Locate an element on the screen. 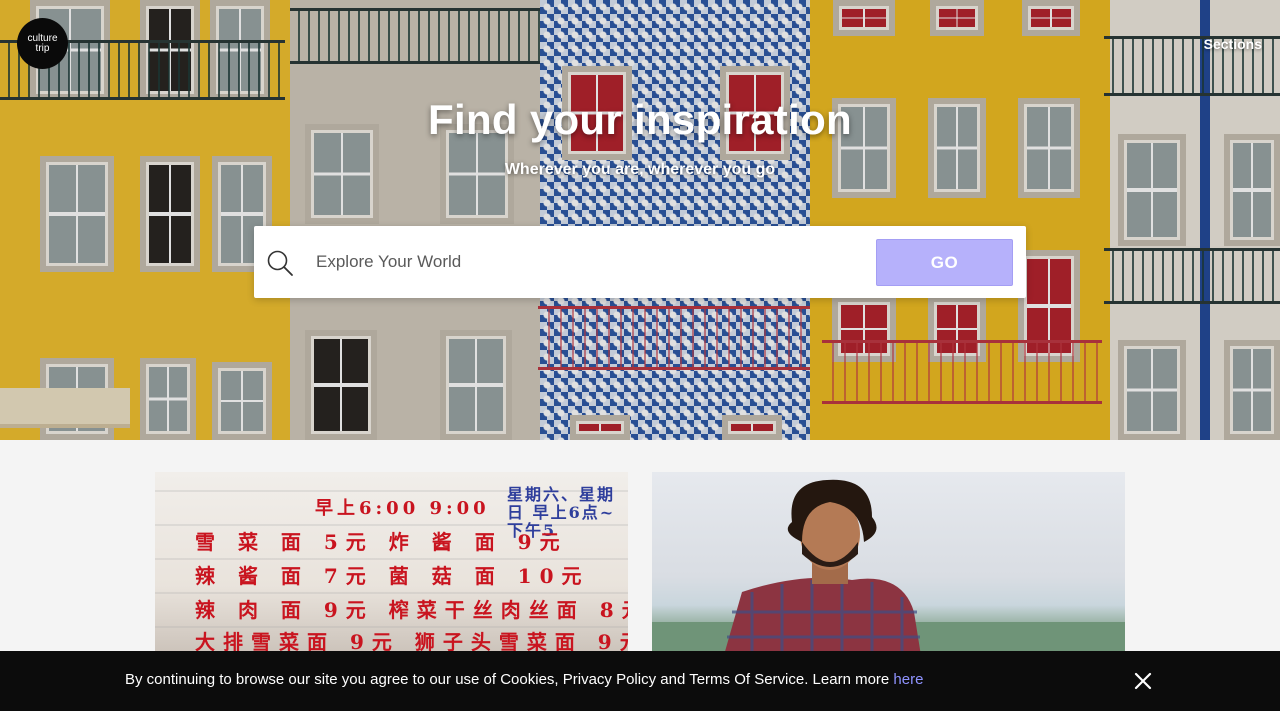 The image size is (1280, 711). portrait-person-image is located at coordinates (888, 570).